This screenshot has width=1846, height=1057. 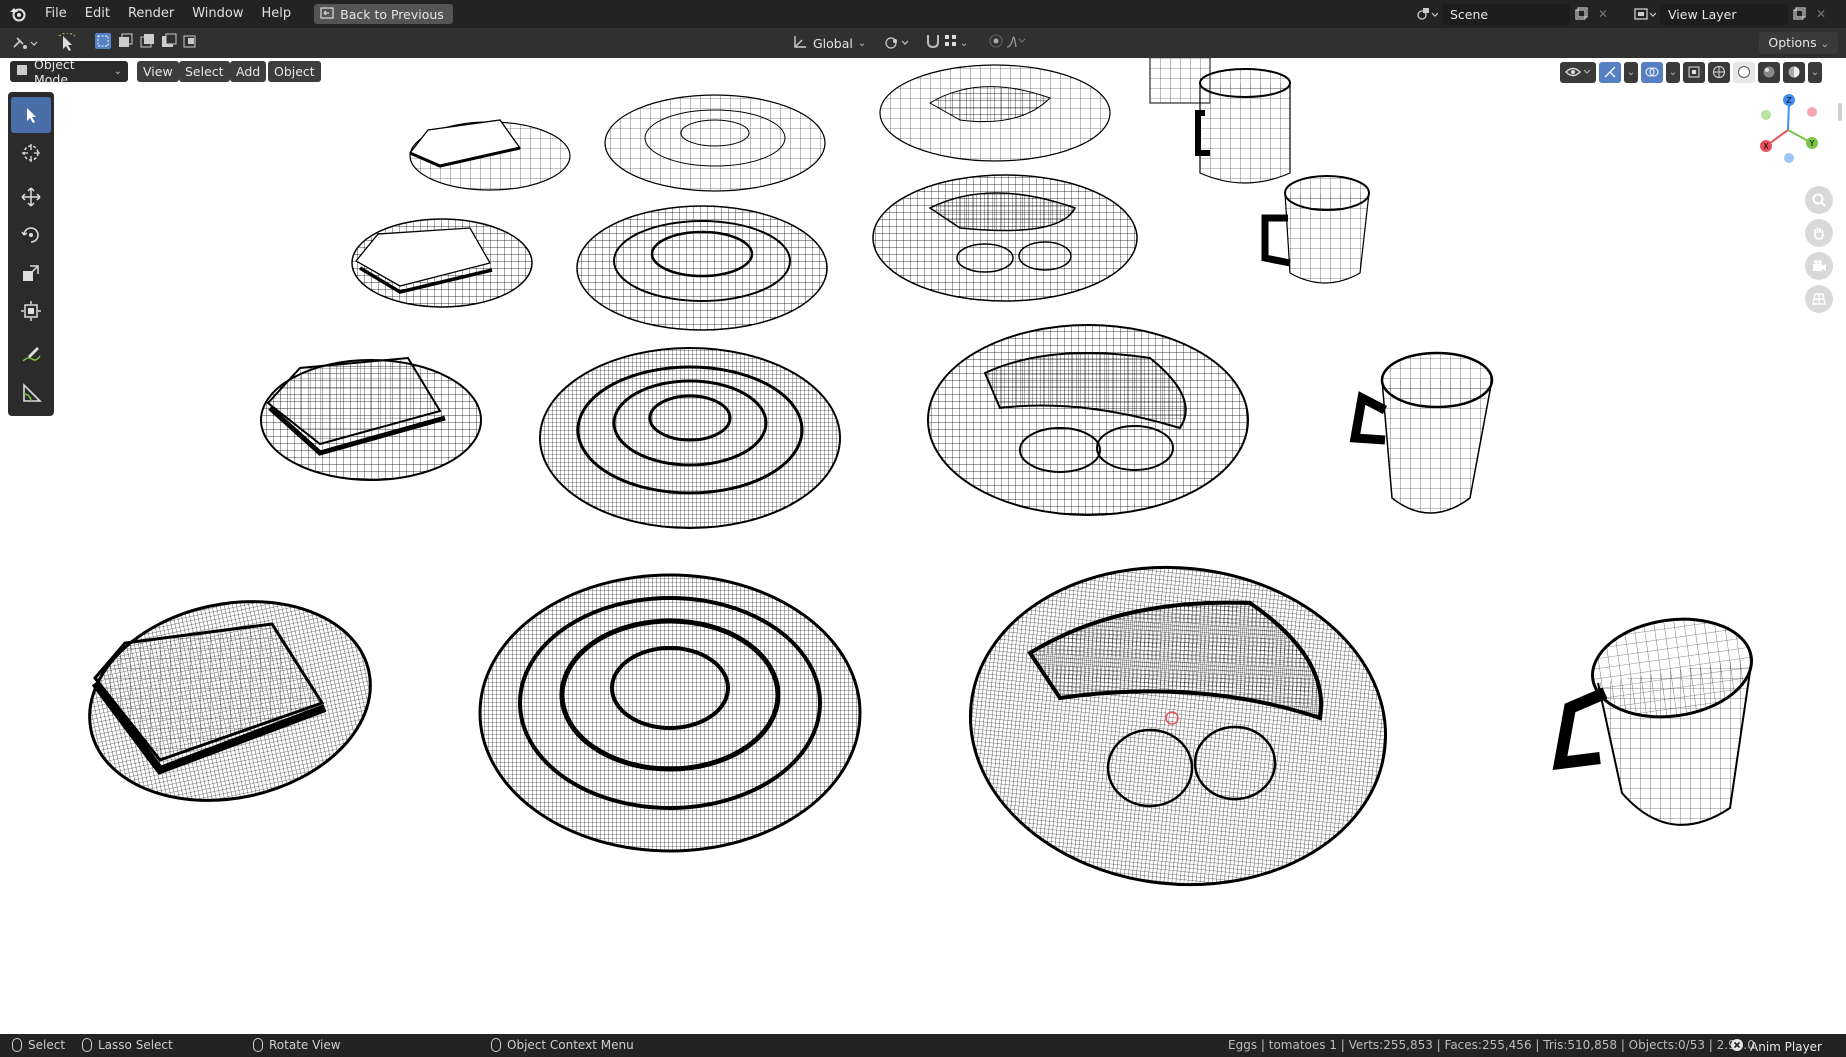 I want to click on menu-edit: Edit, so click(x=97, y=14).